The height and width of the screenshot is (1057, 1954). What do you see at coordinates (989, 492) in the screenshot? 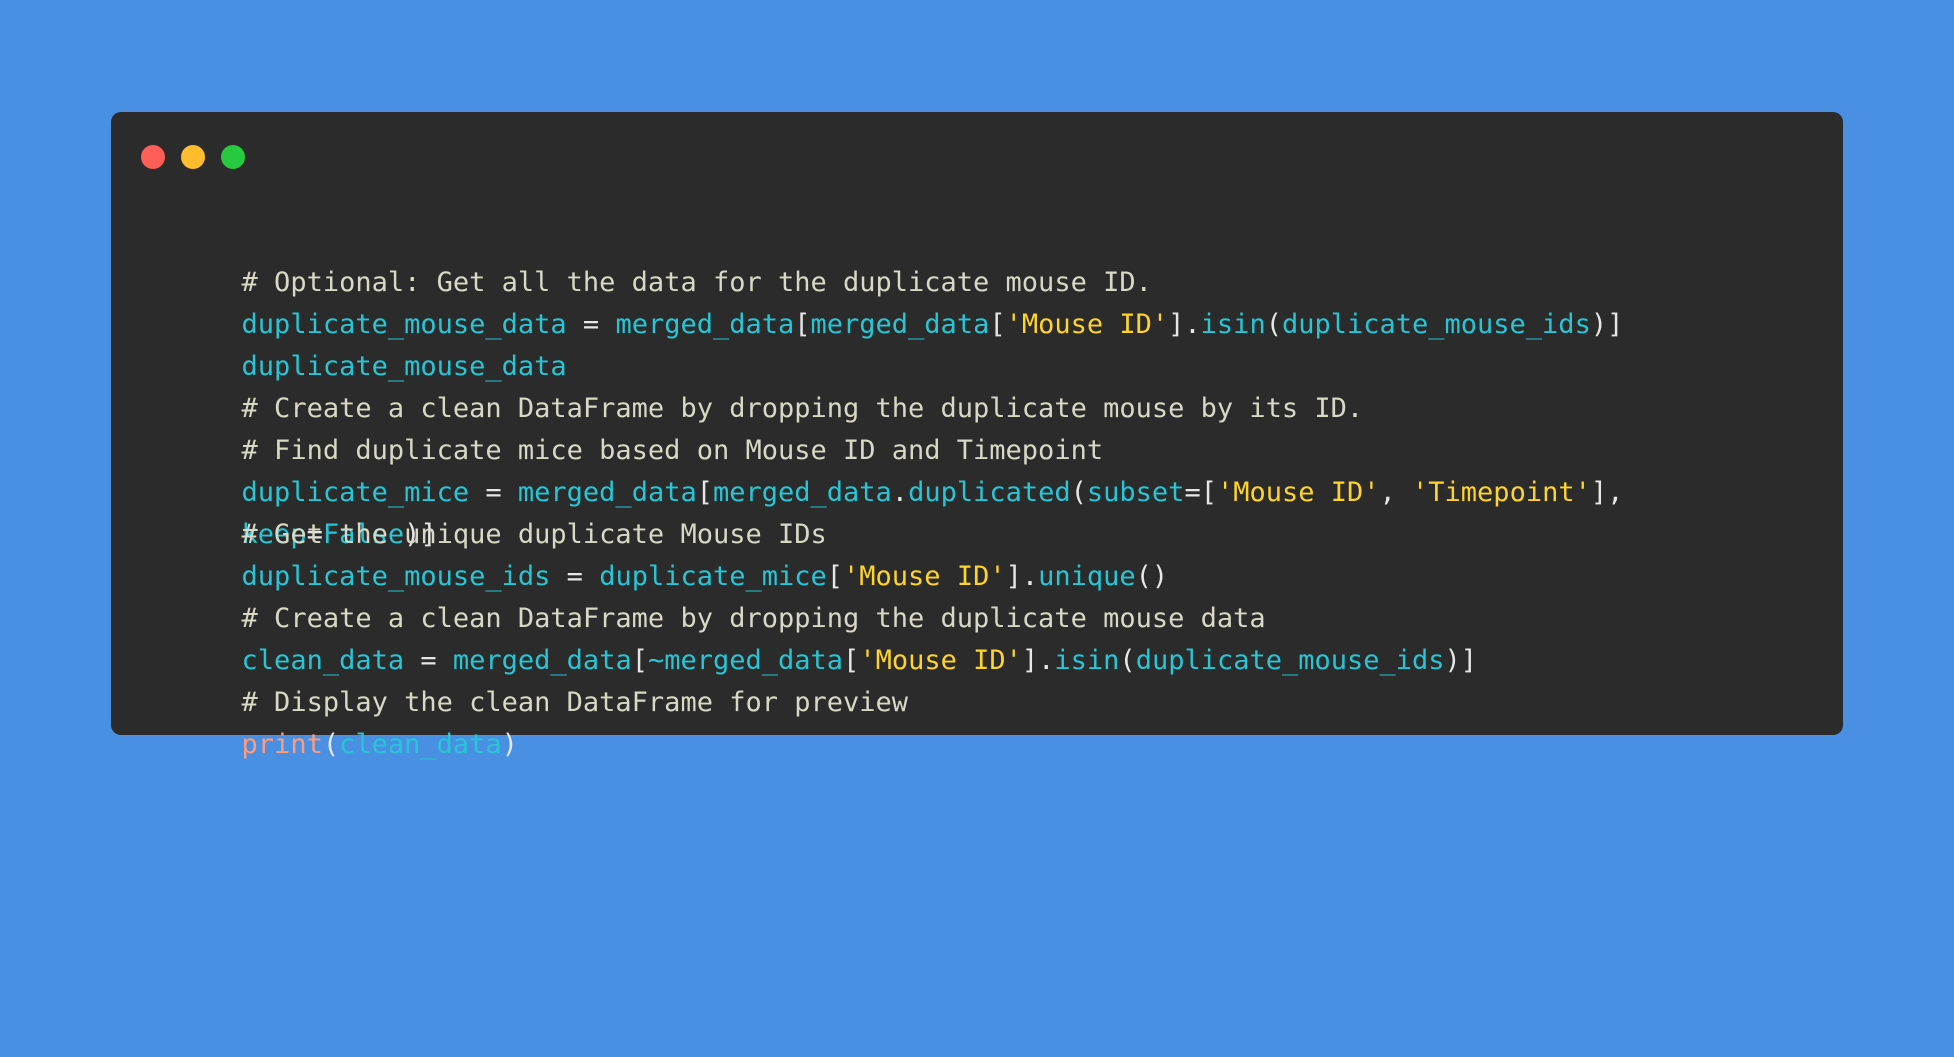
I see `method: duplicated` at bounding box center [989, 492].